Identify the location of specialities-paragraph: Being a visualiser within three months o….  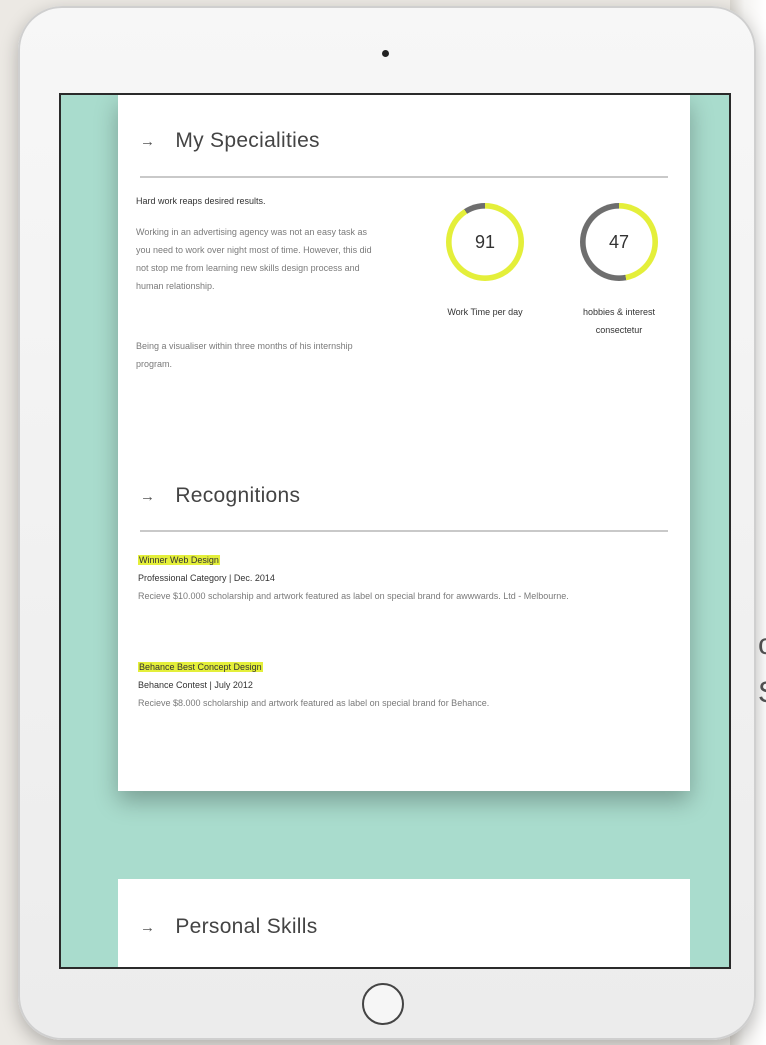
(244, 355).